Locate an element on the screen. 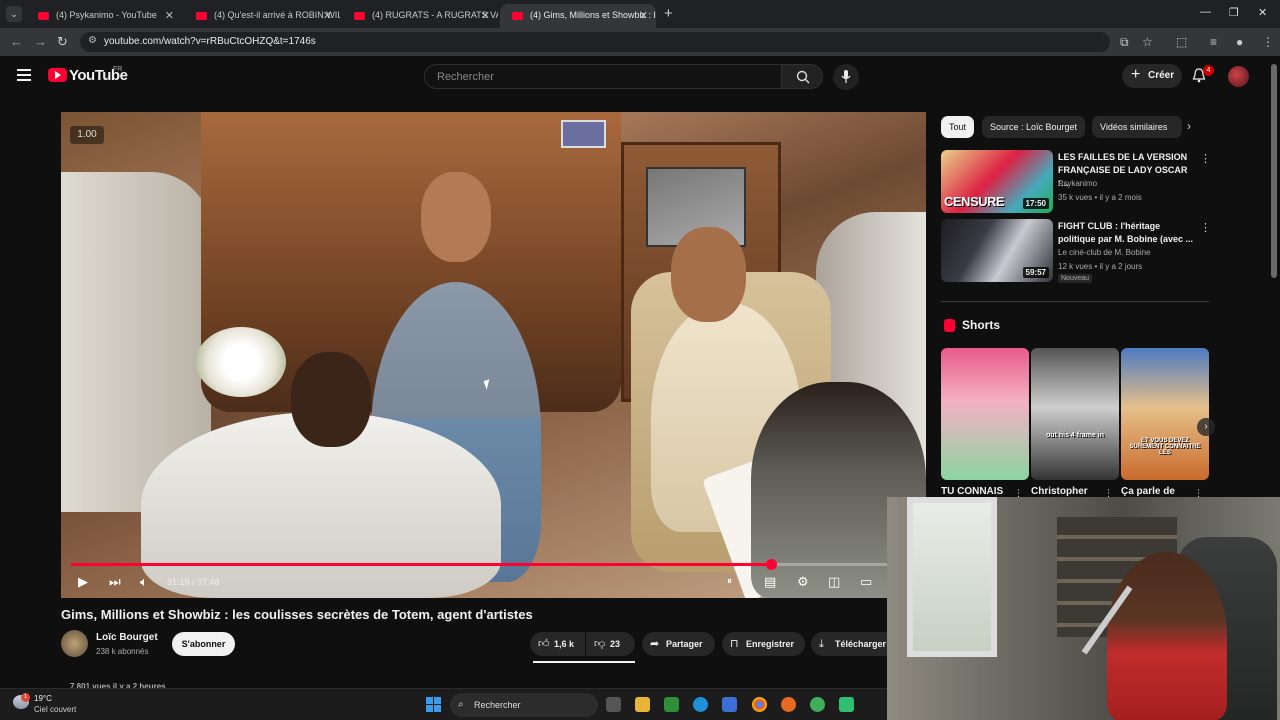 This screenshot has width=1280, height=720. progress-scrubber-handle is located at coordinates (772, 564).